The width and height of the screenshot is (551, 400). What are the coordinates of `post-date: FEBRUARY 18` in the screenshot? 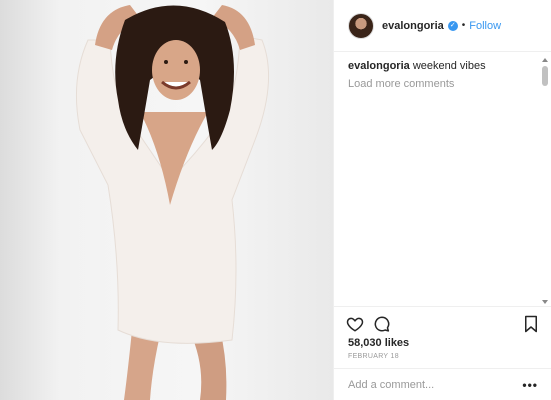 It's located at (373, 356).